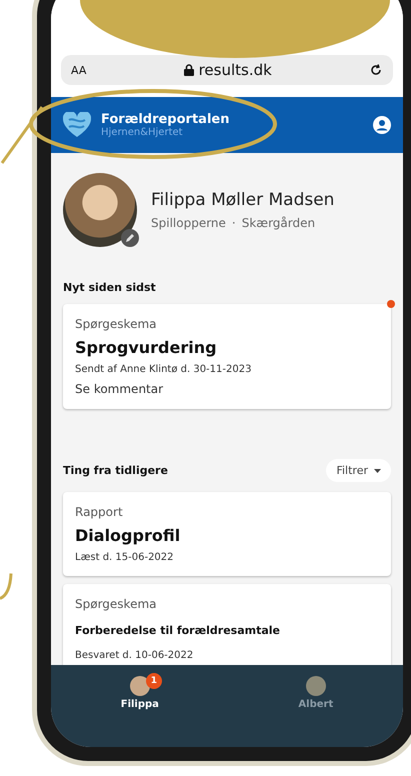 The image size is (411, 776). Describe the element at coordinates (165, 119) in the screenshot. I see `app-title: Forældreportalen` at that location.